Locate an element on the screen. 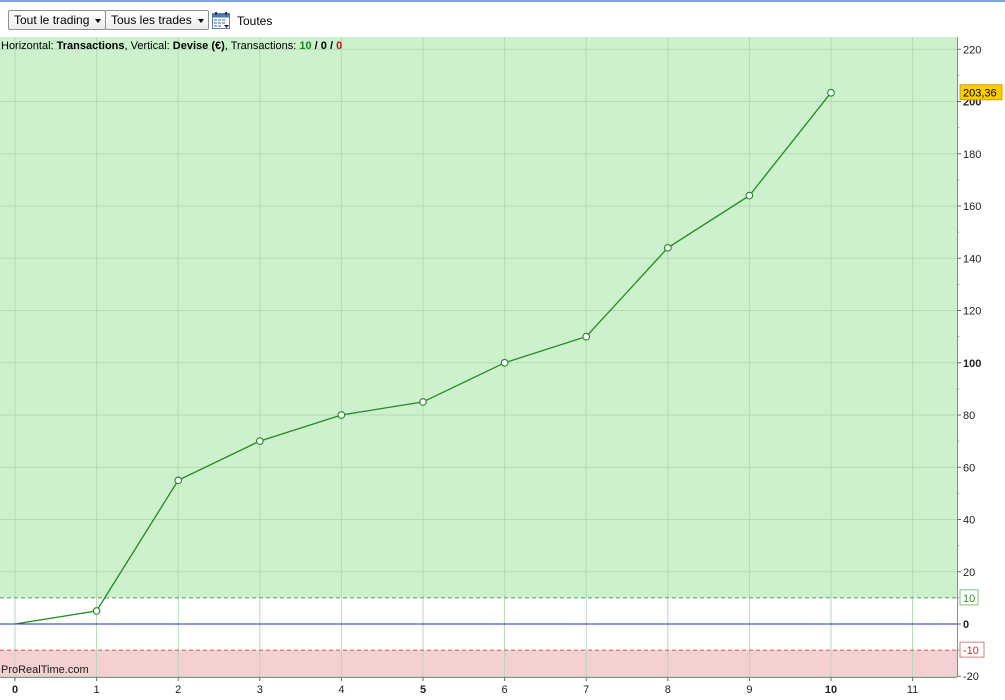 The image size is (1005, 700). y-tick-label: 140 is located at coordinates (972, 259).